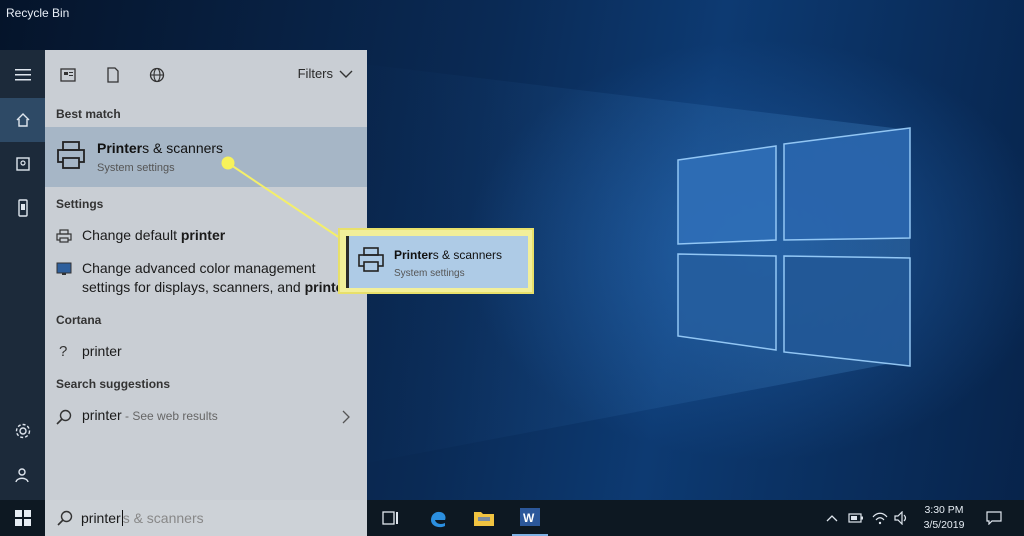 The image size is (1024, 536). I want to click on battery-icon, so click(856, 518).